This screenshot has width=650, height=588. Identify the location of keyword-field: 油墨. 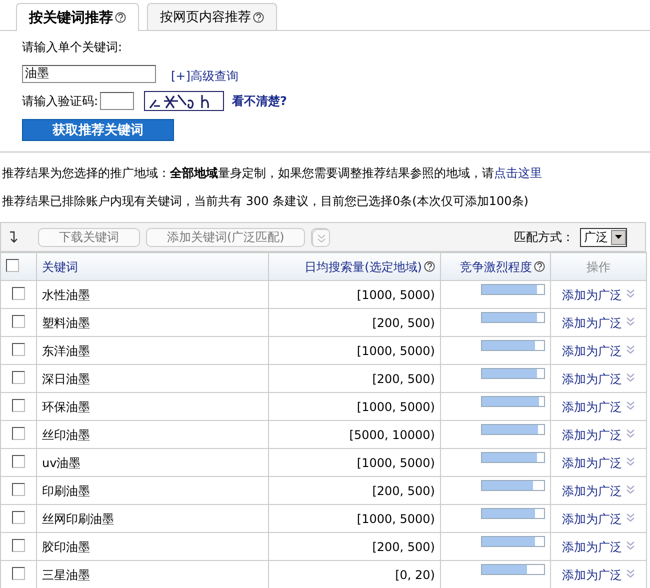
(89, 73).